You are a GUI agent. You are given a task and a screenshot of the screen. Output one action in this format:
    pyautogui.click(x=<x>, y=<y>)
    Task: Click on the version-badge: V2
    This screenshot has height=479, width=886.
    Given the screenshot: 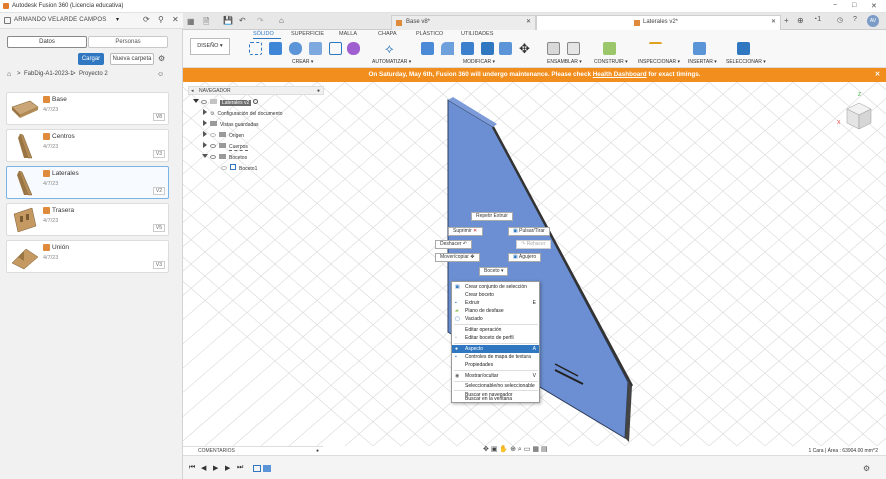 What is the action you would take?
    pyautogui.click(x=158, y=191)
    